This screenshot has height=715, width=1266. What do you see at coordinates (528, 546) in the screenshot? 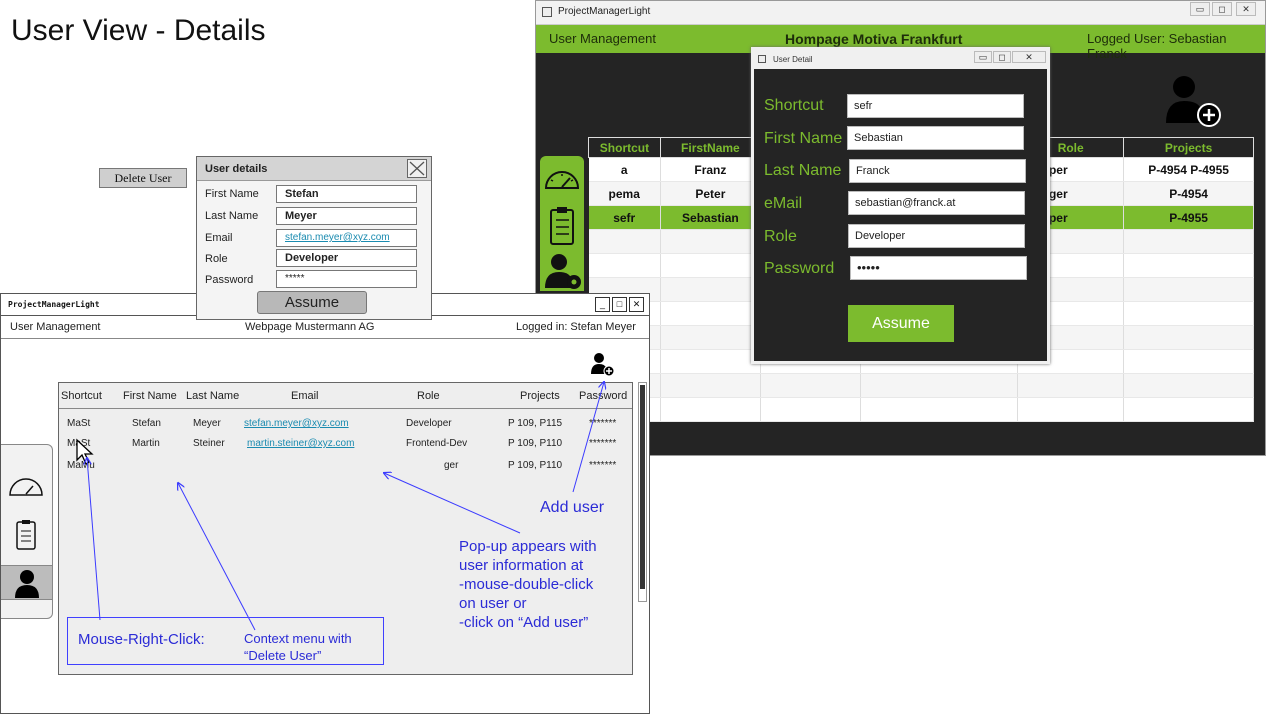
I see `annotation-popup-line: Pop-up appears with` at bounding box center [528, 546].